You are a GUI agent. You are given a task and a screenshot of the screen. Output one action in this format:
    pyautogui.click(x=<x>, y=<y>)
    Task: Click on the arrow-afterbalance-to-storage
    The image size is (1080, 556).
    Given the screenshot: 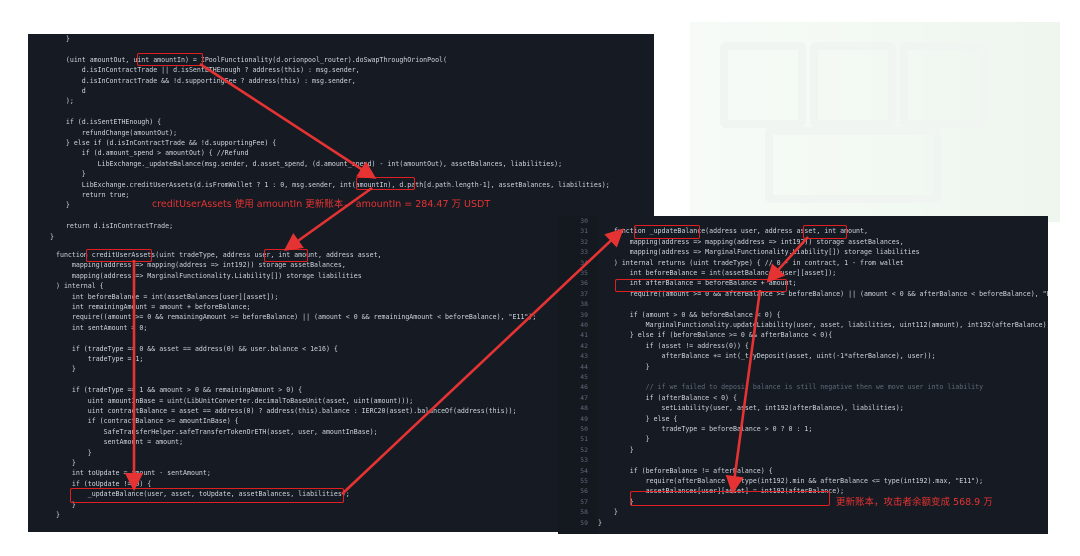 What is the action you would take?
    pyautogui.click(x=743, y=392)
    